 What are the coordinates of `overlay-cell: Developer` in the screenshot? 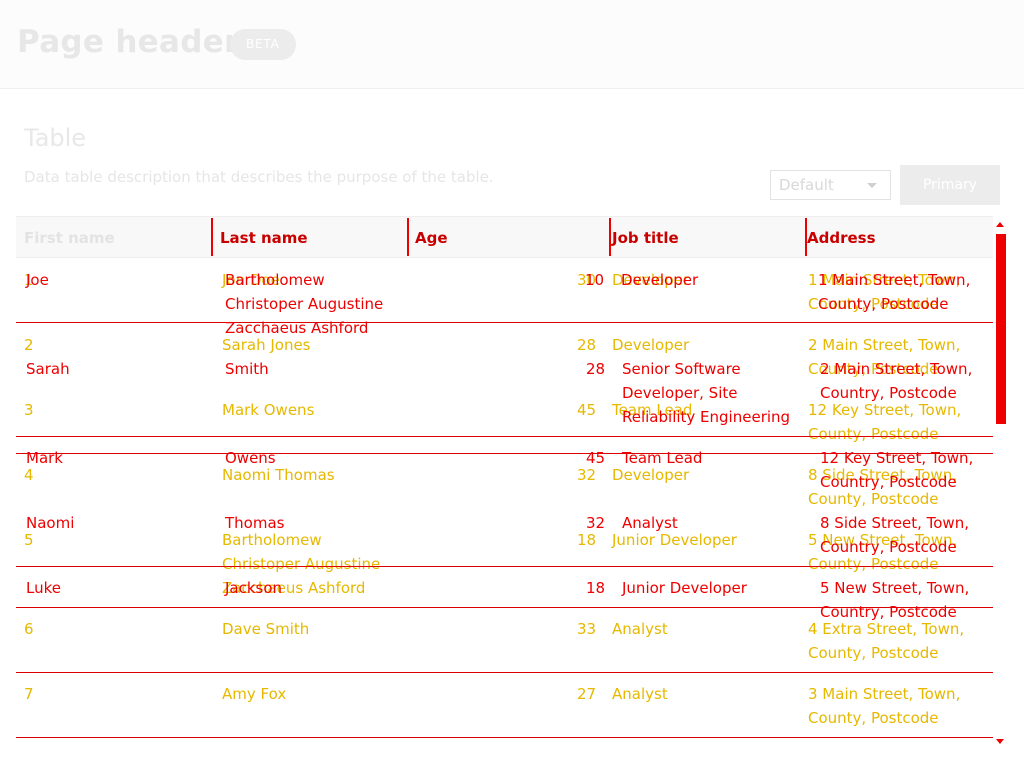 It's located at (660, 280).